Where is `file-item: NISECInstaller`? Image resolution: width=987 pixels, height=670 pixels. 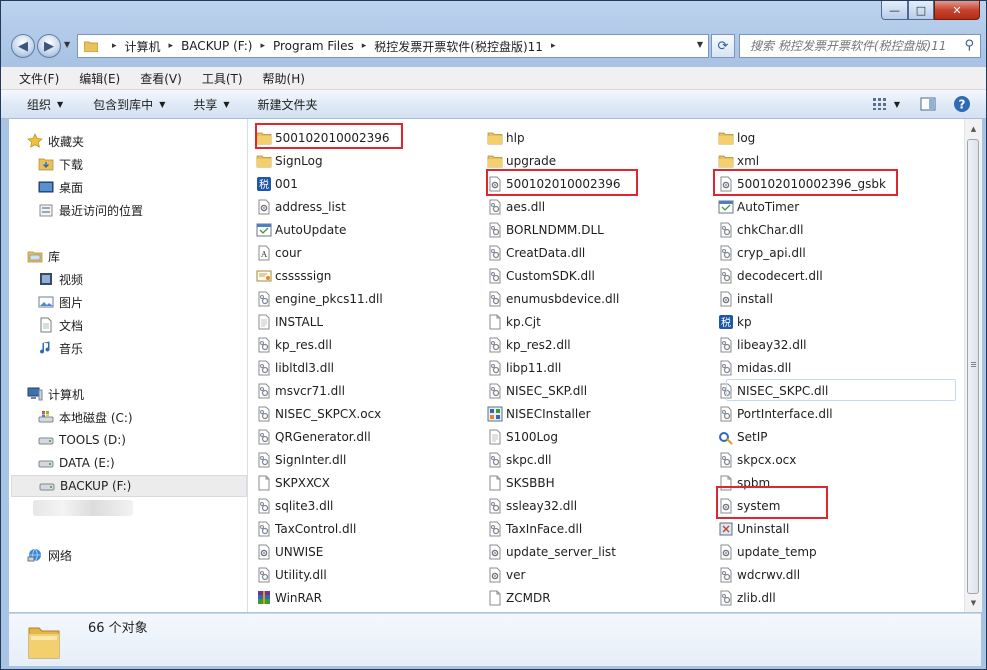 file-item: NISECInstaller is located at coordinates (539, 413).